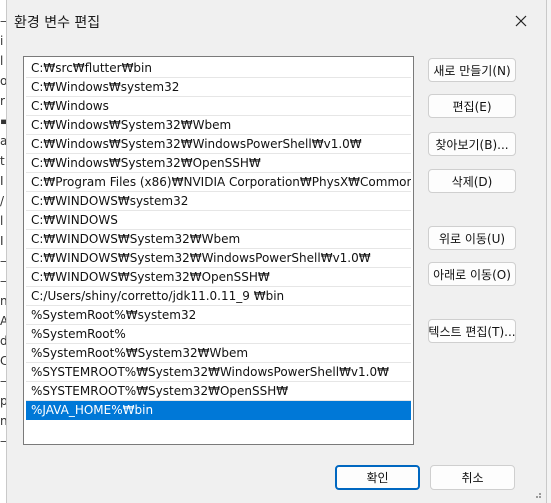 This screenshot has height=503, width=551. I want to click on path-list-item: C:₩WINDOWS, so click(218, 220).